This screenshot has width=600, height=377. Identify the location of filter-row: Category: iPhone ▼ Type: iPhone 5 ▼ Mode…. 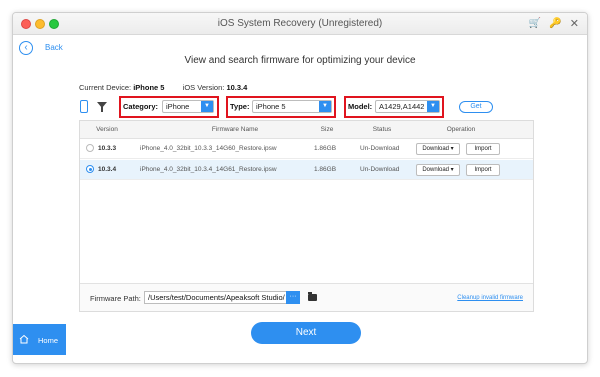
(289, 107).